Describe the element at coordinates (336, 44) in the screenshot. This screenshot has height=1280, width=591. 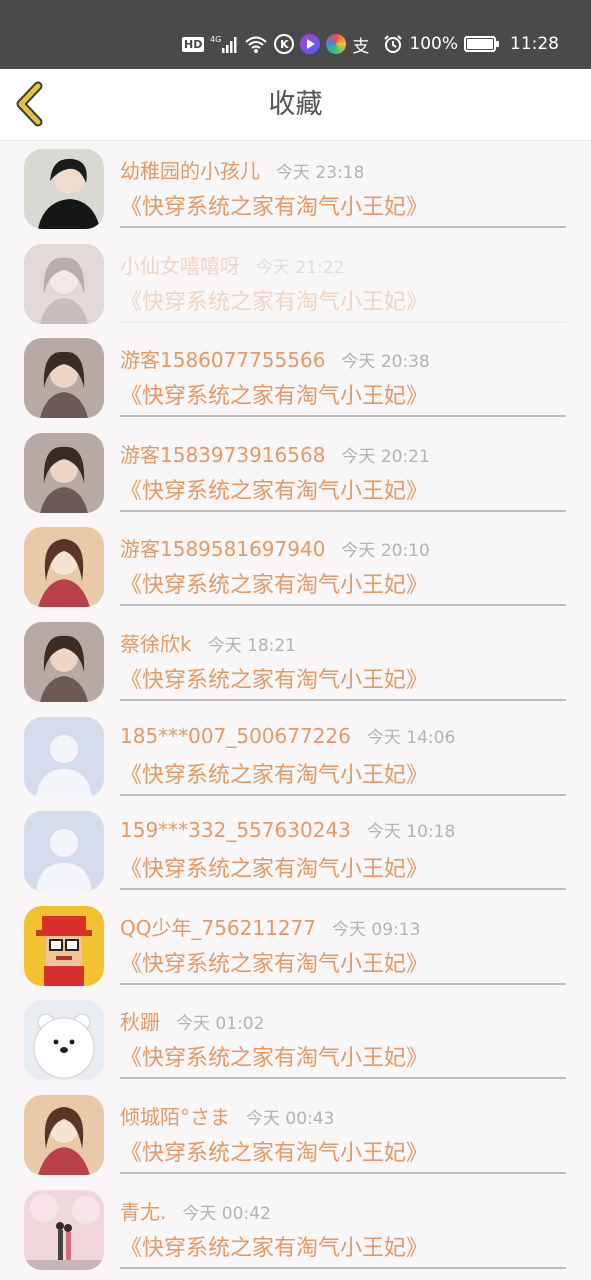
I see `color-app-icon` at that location.